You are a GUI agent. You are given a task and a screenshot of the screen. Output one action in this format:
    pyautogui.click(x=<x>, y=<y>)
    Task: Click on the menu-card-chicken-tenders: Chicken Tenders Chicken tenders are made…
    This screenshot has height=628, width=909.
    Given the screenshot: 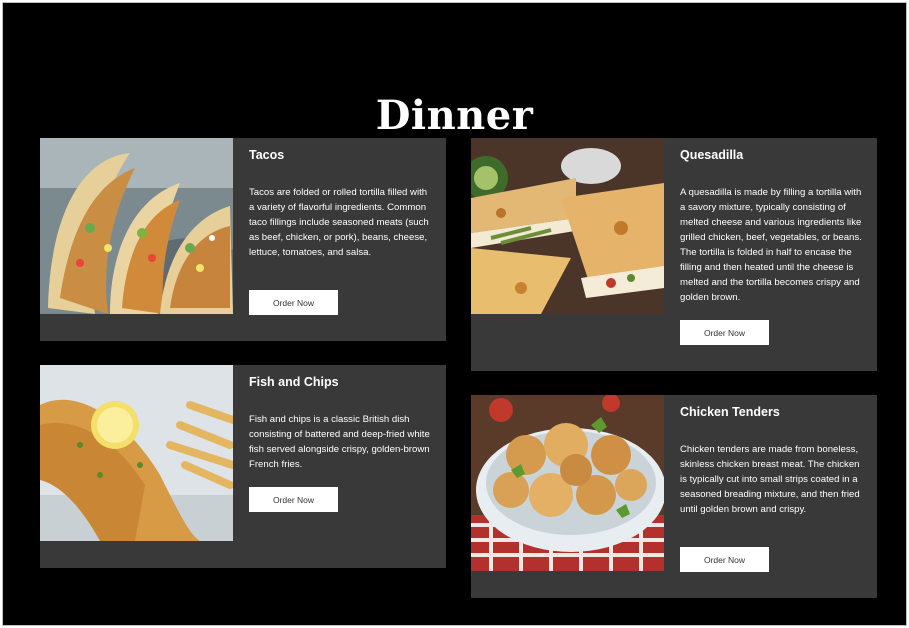 What is the action you would take?
    pyautogui.click(x=674, y=496)
    